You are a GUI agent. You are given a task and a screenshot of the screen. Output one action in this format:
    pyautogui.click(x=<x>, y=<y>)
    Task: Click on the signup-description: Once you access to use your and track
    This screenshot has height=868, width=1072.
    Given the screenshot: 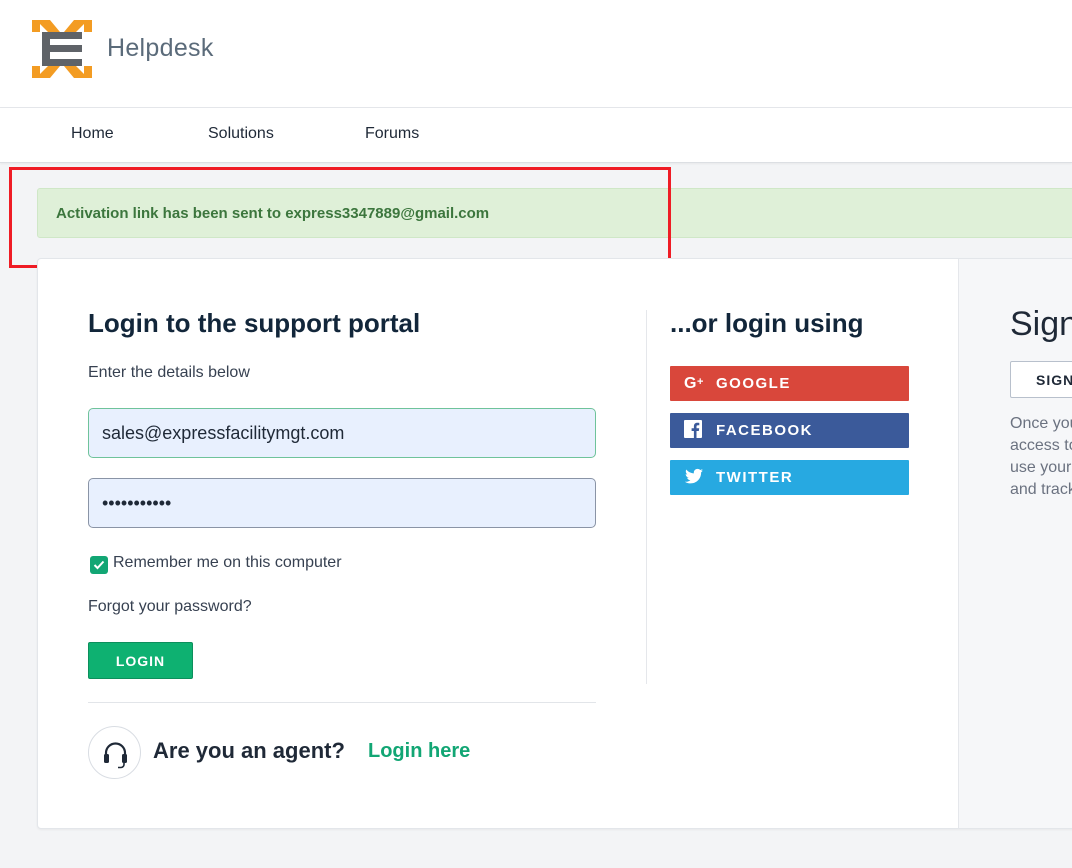 What is the action you would take?
    pyautogui.click(x=1041, y=457)
    